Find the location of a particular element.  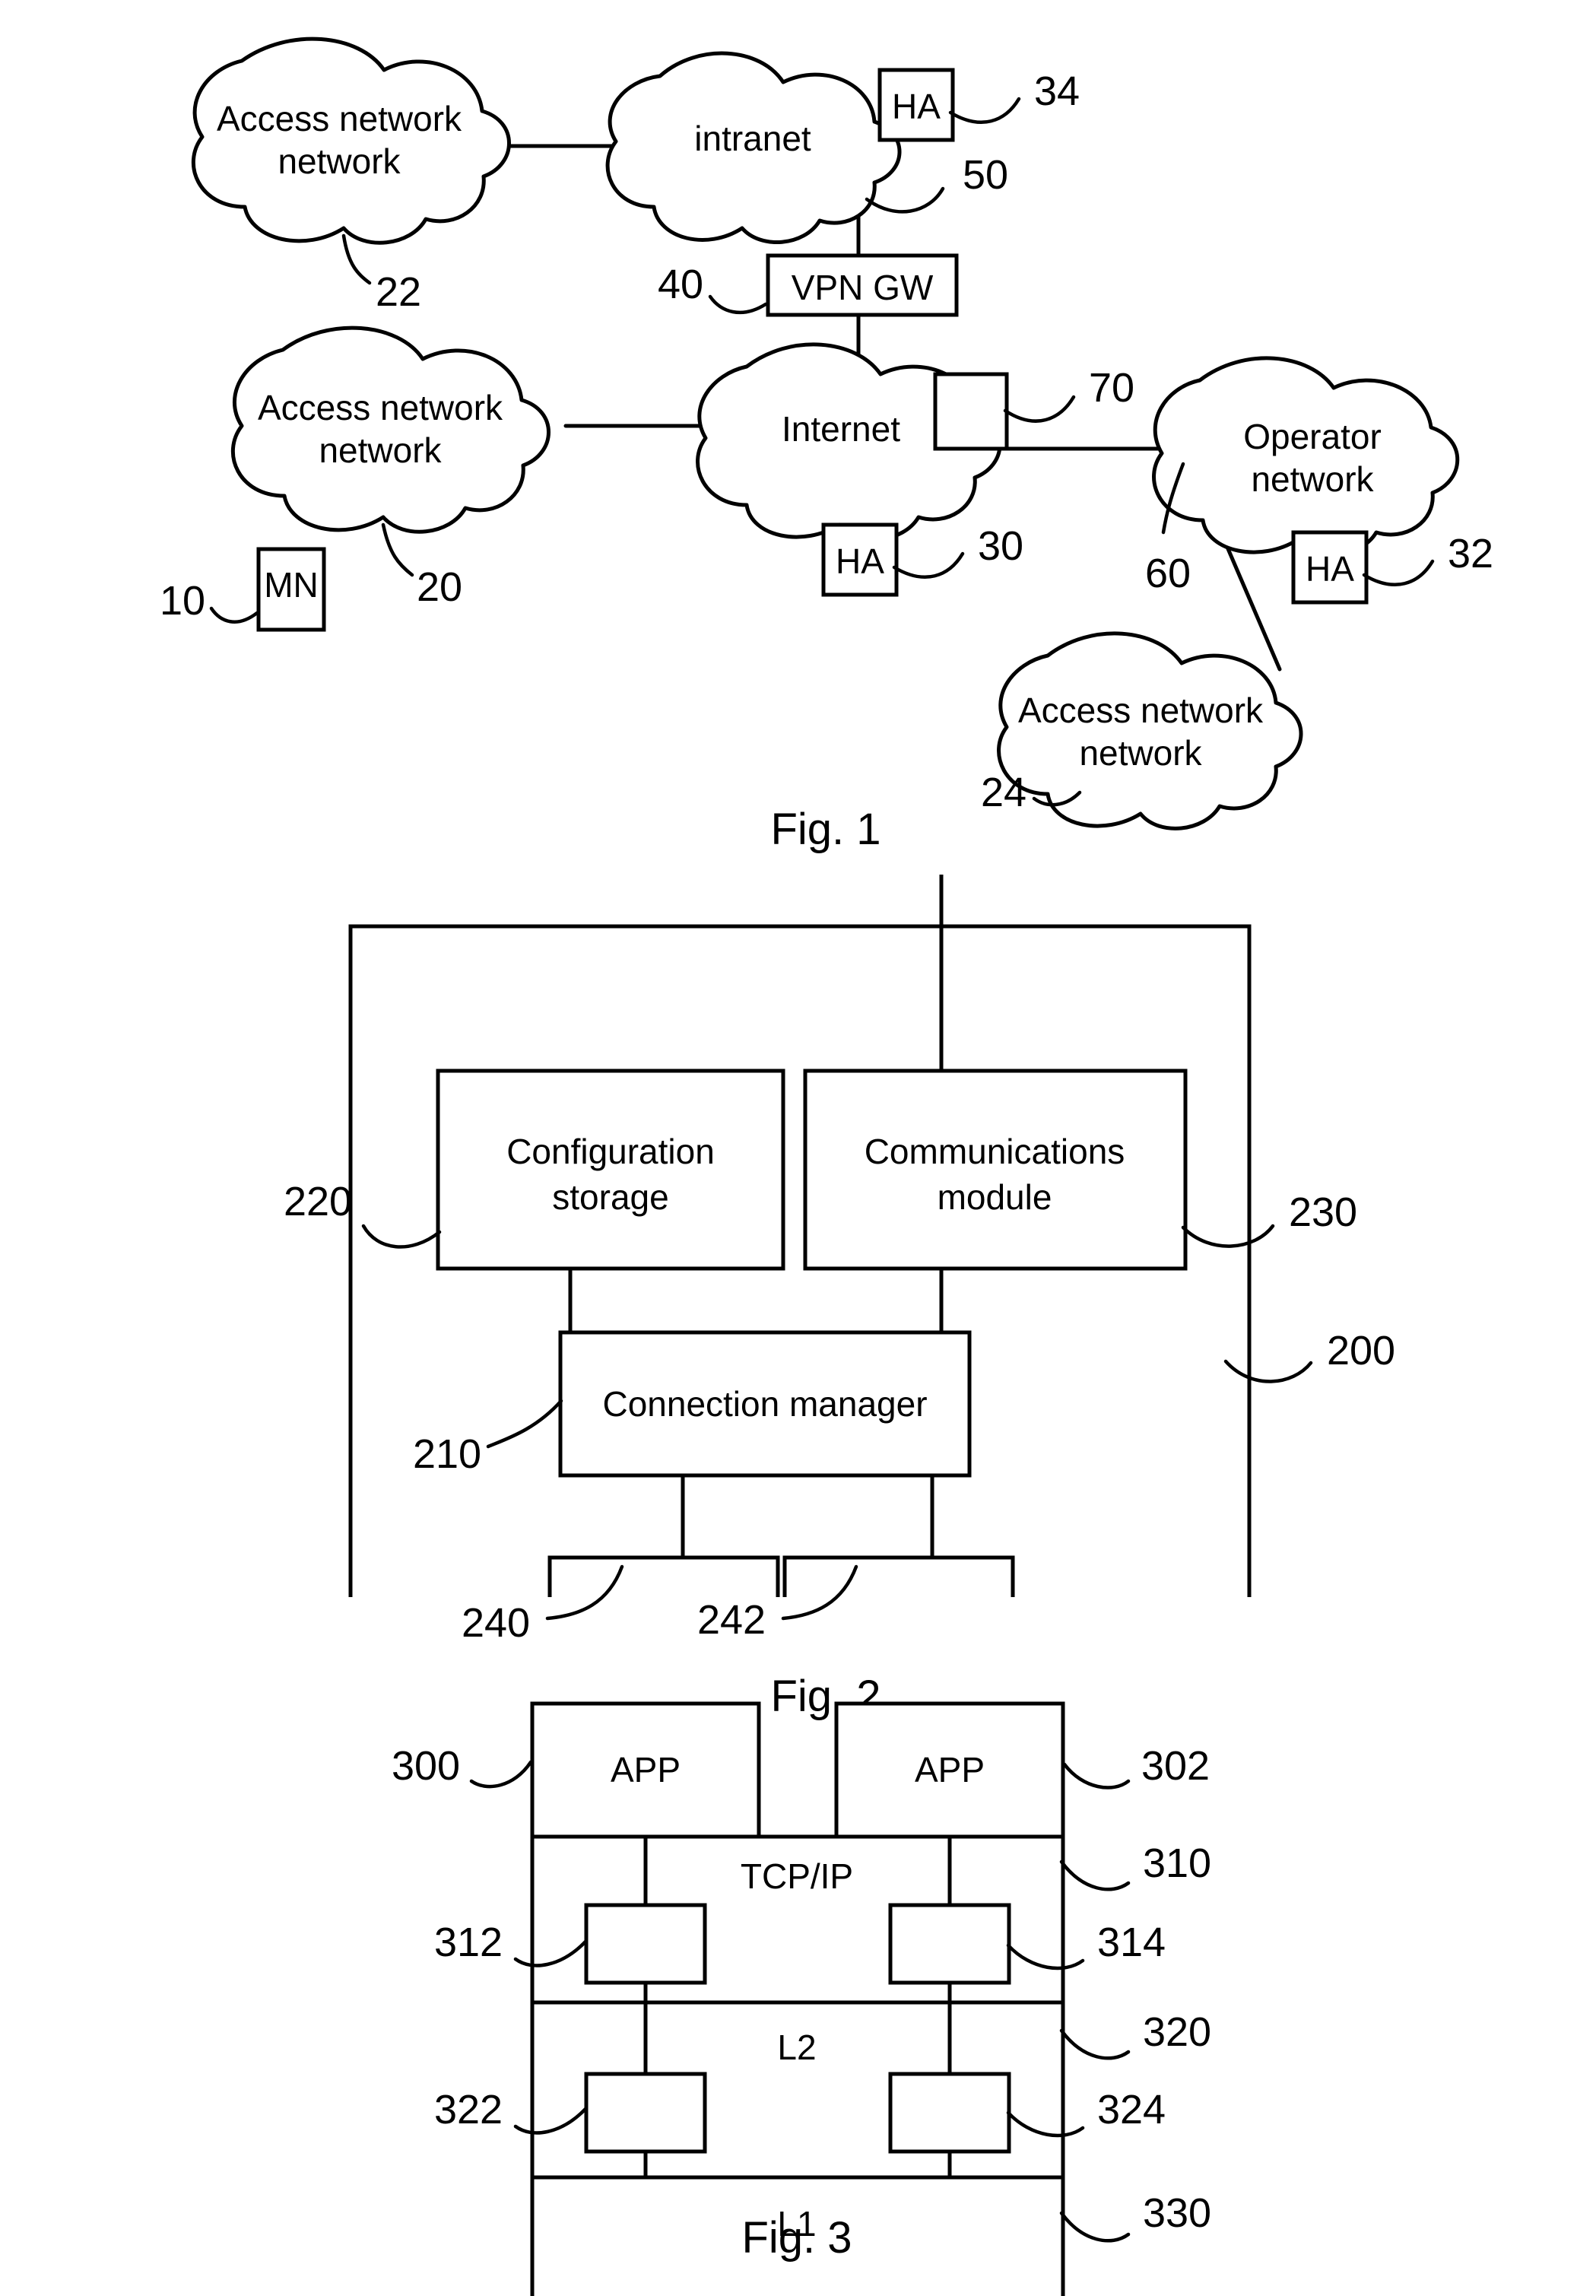

ref-numeral-200: 200 is located at coordinates (1361, 1350).